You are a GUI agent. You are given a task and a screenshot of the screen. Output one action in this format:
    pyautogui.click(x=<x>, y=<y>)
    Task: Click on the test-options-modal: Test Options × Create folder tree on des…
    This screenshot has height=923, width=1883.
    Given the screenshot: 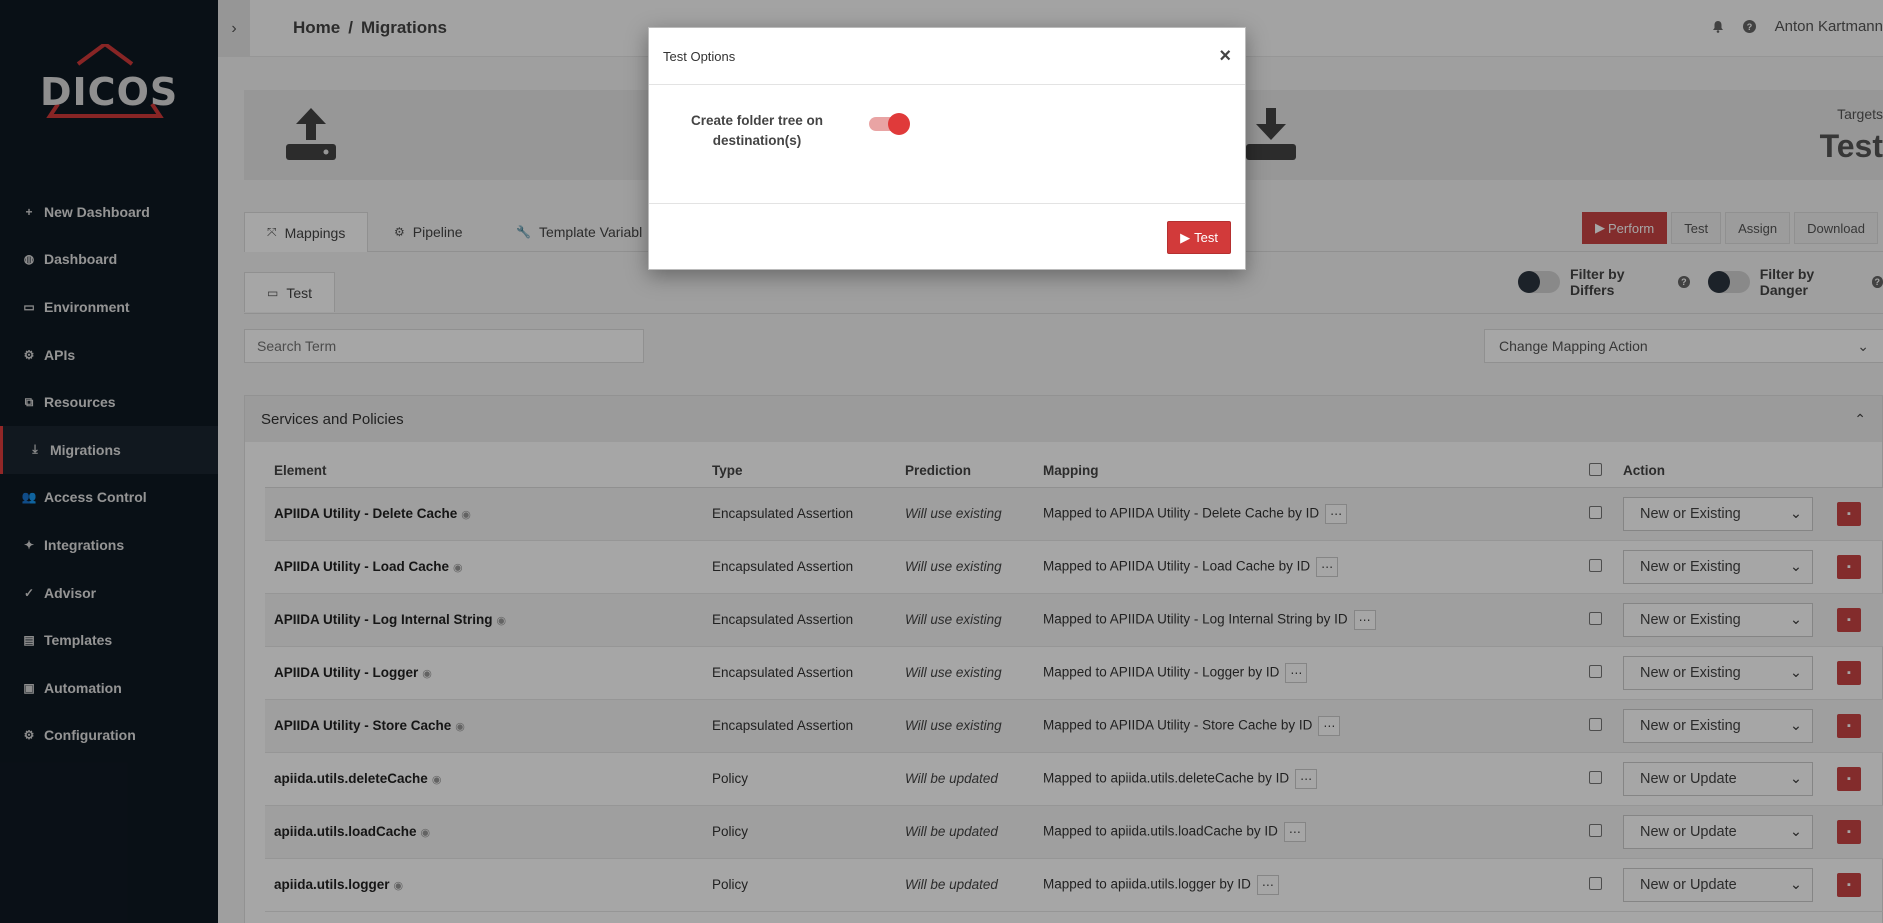 What is the action you would take?
    pyautogui.click(x=947, y=148)
    